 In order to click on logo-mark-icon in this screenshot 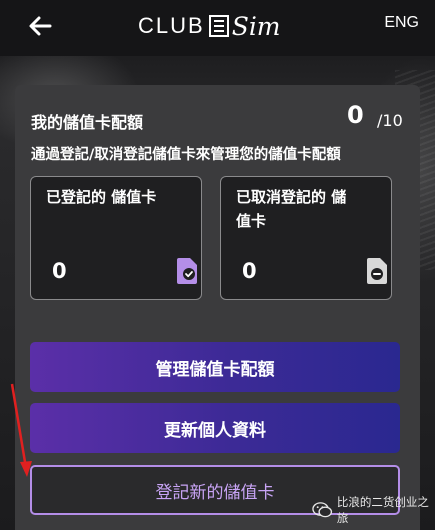, I will do `click(218, 26)`.